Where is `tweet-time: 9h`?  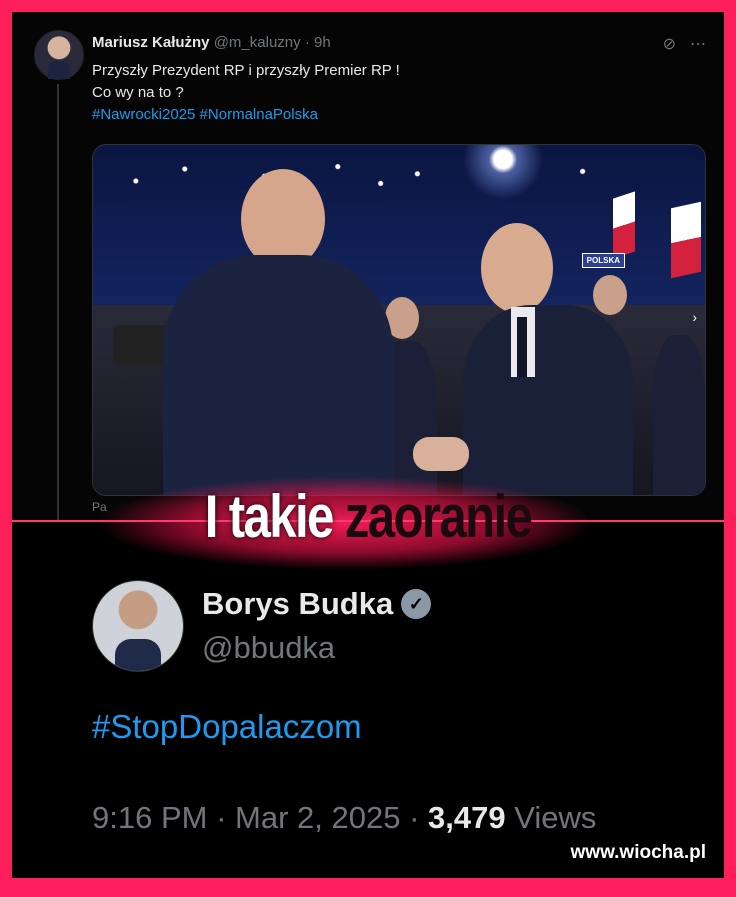
tweet-time: 9h is located at coordinates (322, 42).